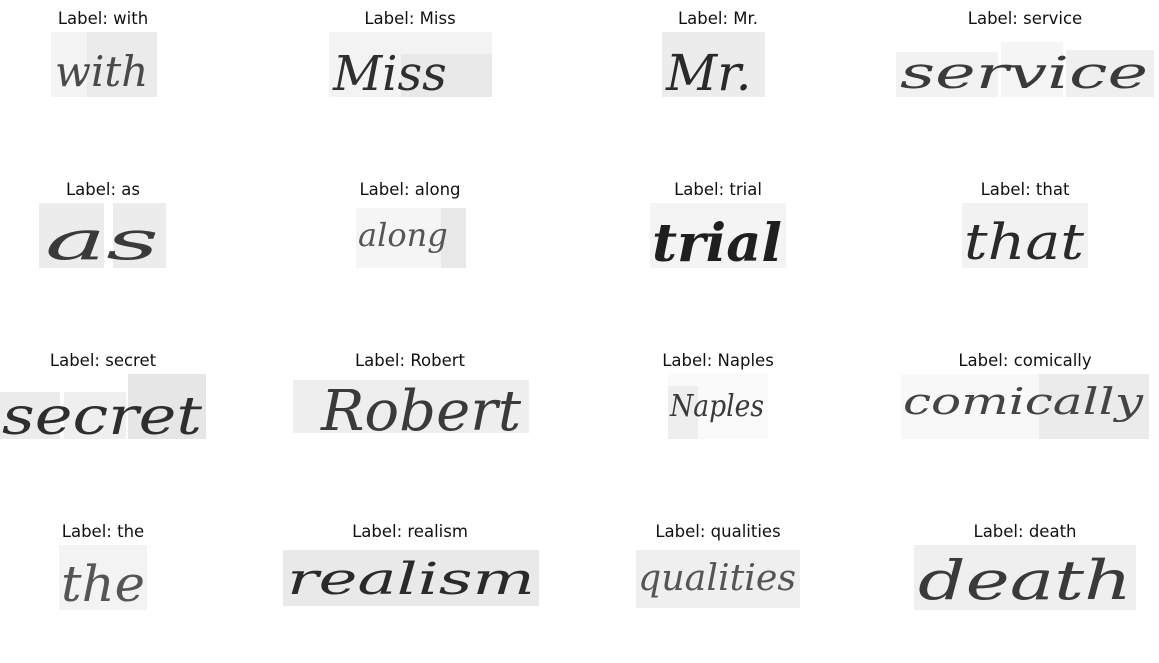 This screenshot has width=1159, height=663. Describe the element at coordinates (102, 413) in the screenshot. I see `svg-text: secret` at that location.